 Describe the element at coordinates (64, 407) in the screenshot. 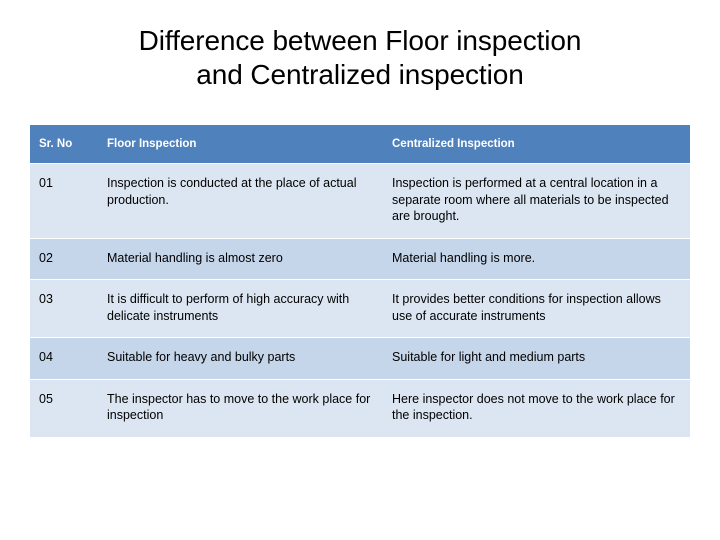

I see `cell-sr-no: 05` at that location.